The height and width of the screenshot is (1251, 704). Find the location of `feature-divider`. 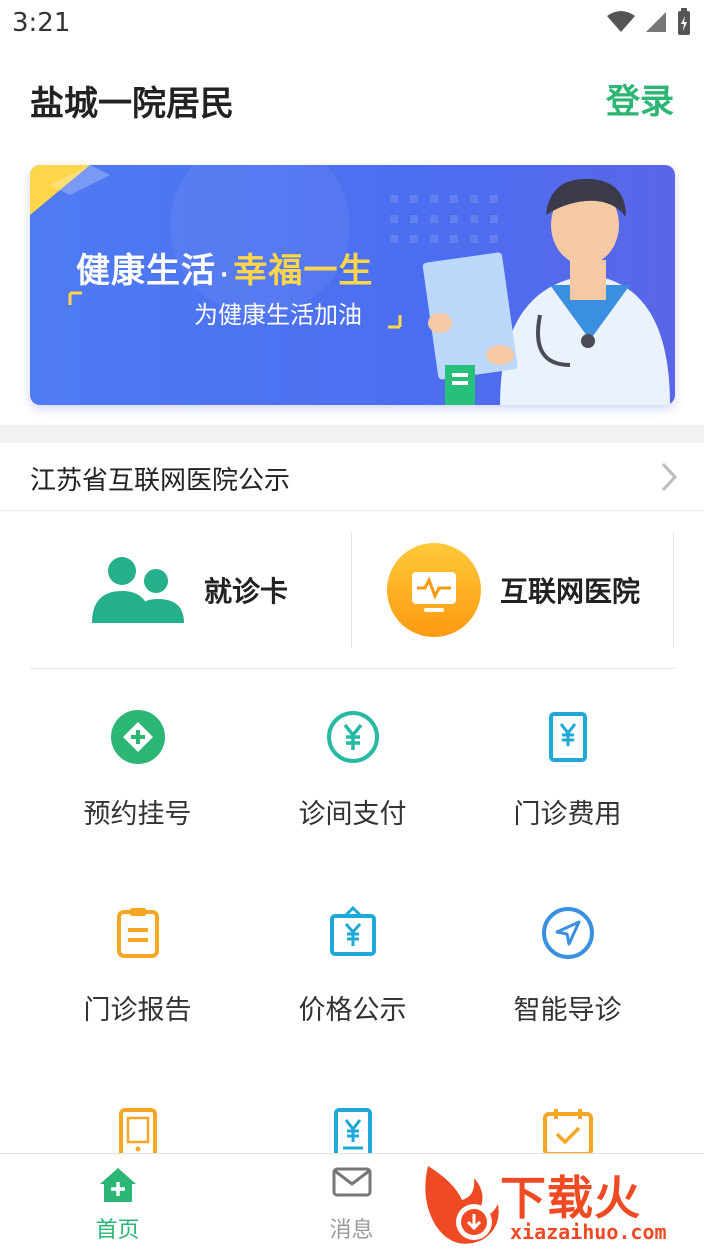

feature-divider is located at coordinates (351, 590).